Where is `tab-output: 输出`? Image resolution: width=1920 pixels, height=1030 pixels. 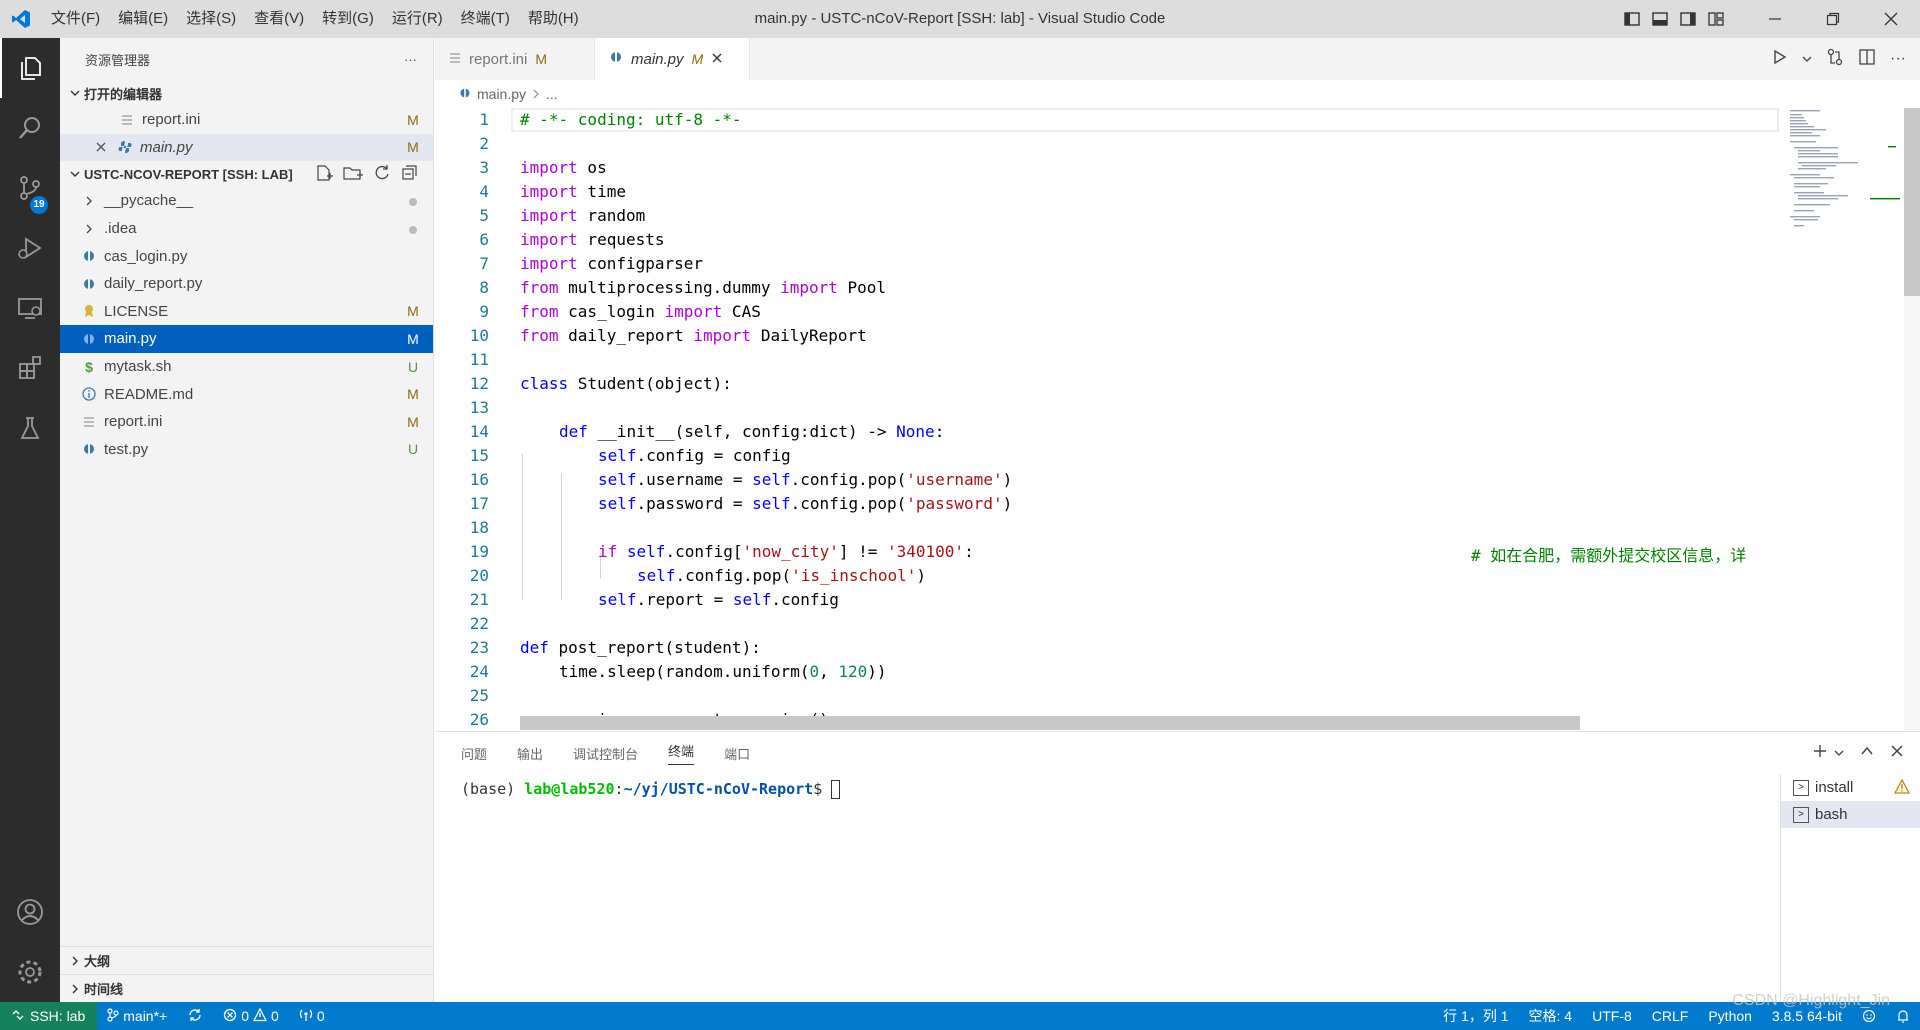
tab-output: 输出 is located at coordinates (530, 753).